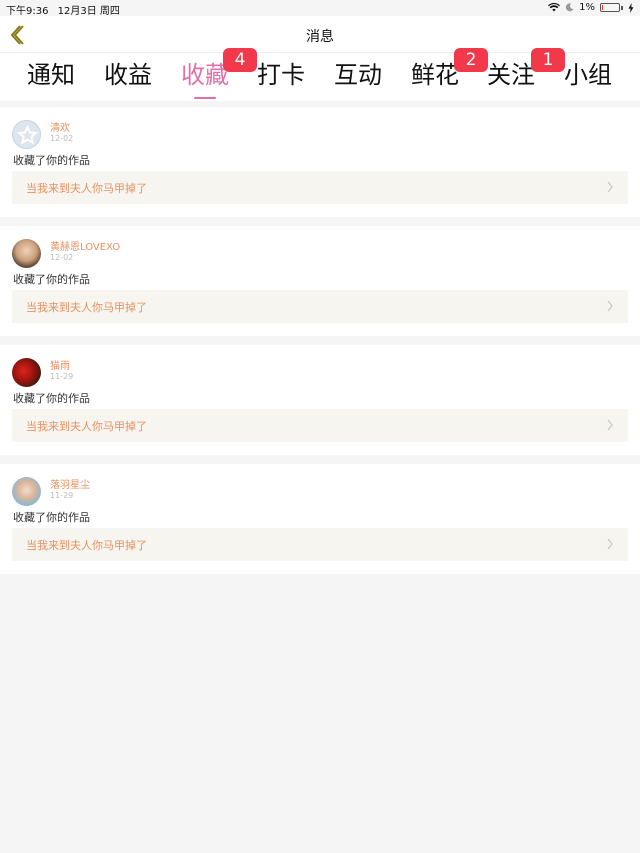 The image size is (640, 853). I want to click on tab-label: 收藏, so click(205, 75).